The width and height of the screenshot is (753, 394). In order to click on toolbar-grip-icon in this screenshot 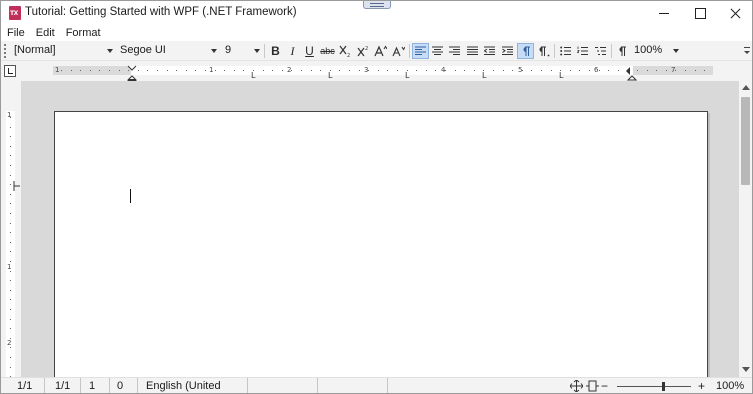, I will do `click(5, 51)`.